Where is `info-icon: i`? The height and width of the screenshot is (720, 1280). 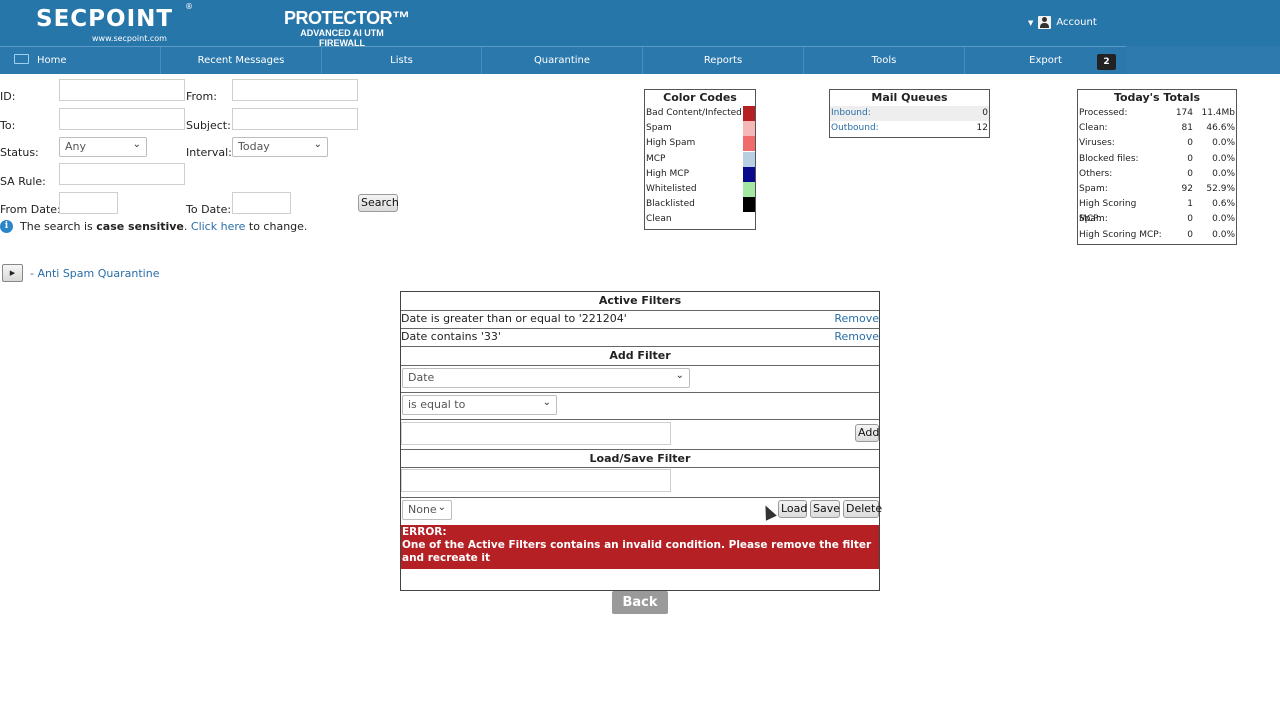 info-icon: i is located at coordinates (6, 226).